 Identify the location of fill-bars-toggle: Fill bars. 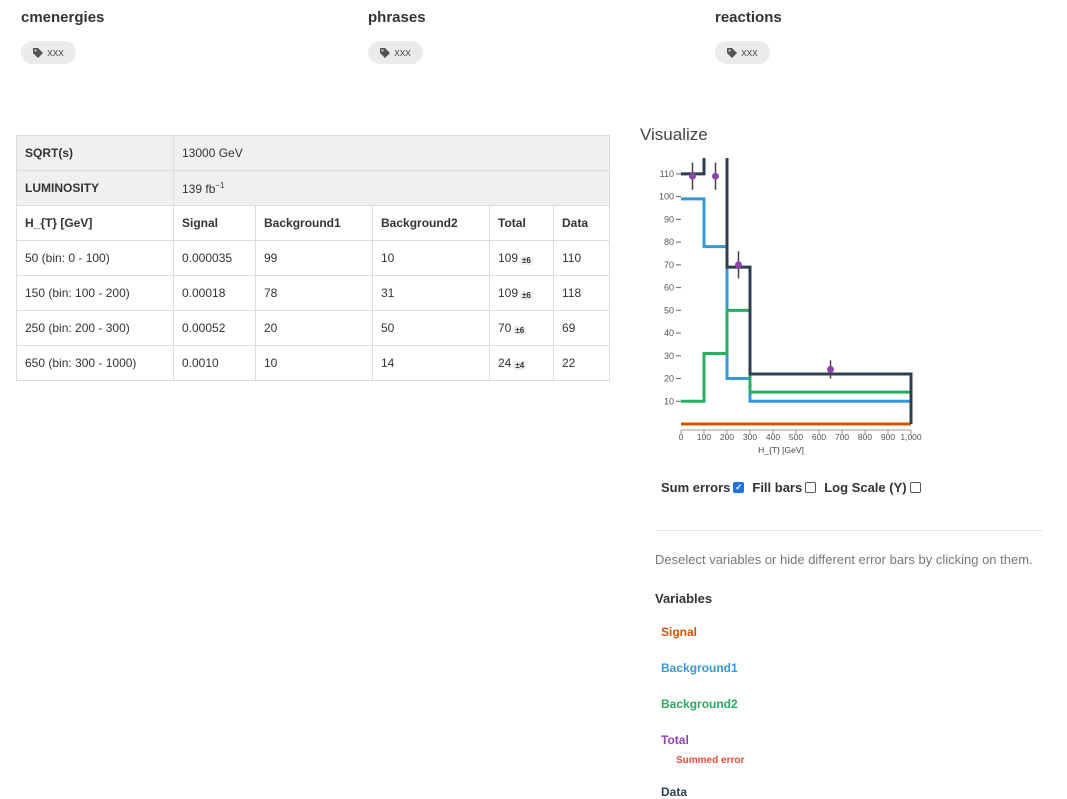
(784, 487).